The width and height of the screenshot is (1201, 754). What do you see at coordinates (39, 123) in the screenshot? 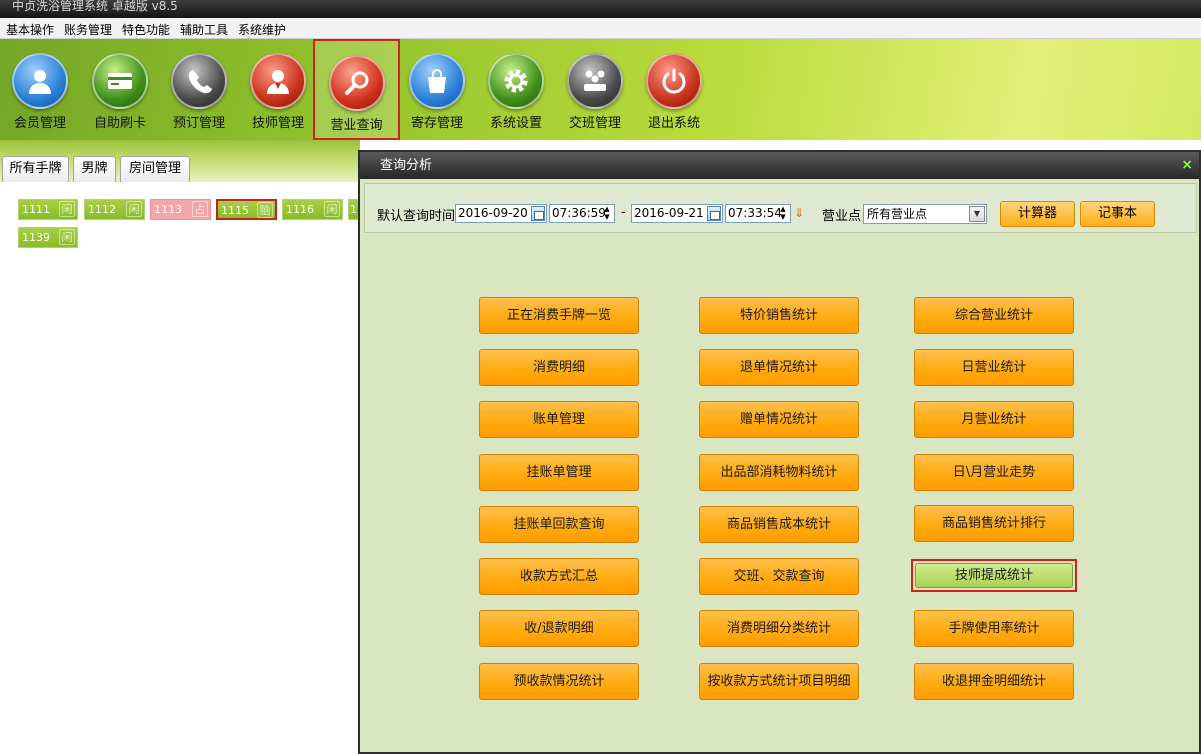
I see `tool-label: 会员管理` at bounding box center [39, 123].